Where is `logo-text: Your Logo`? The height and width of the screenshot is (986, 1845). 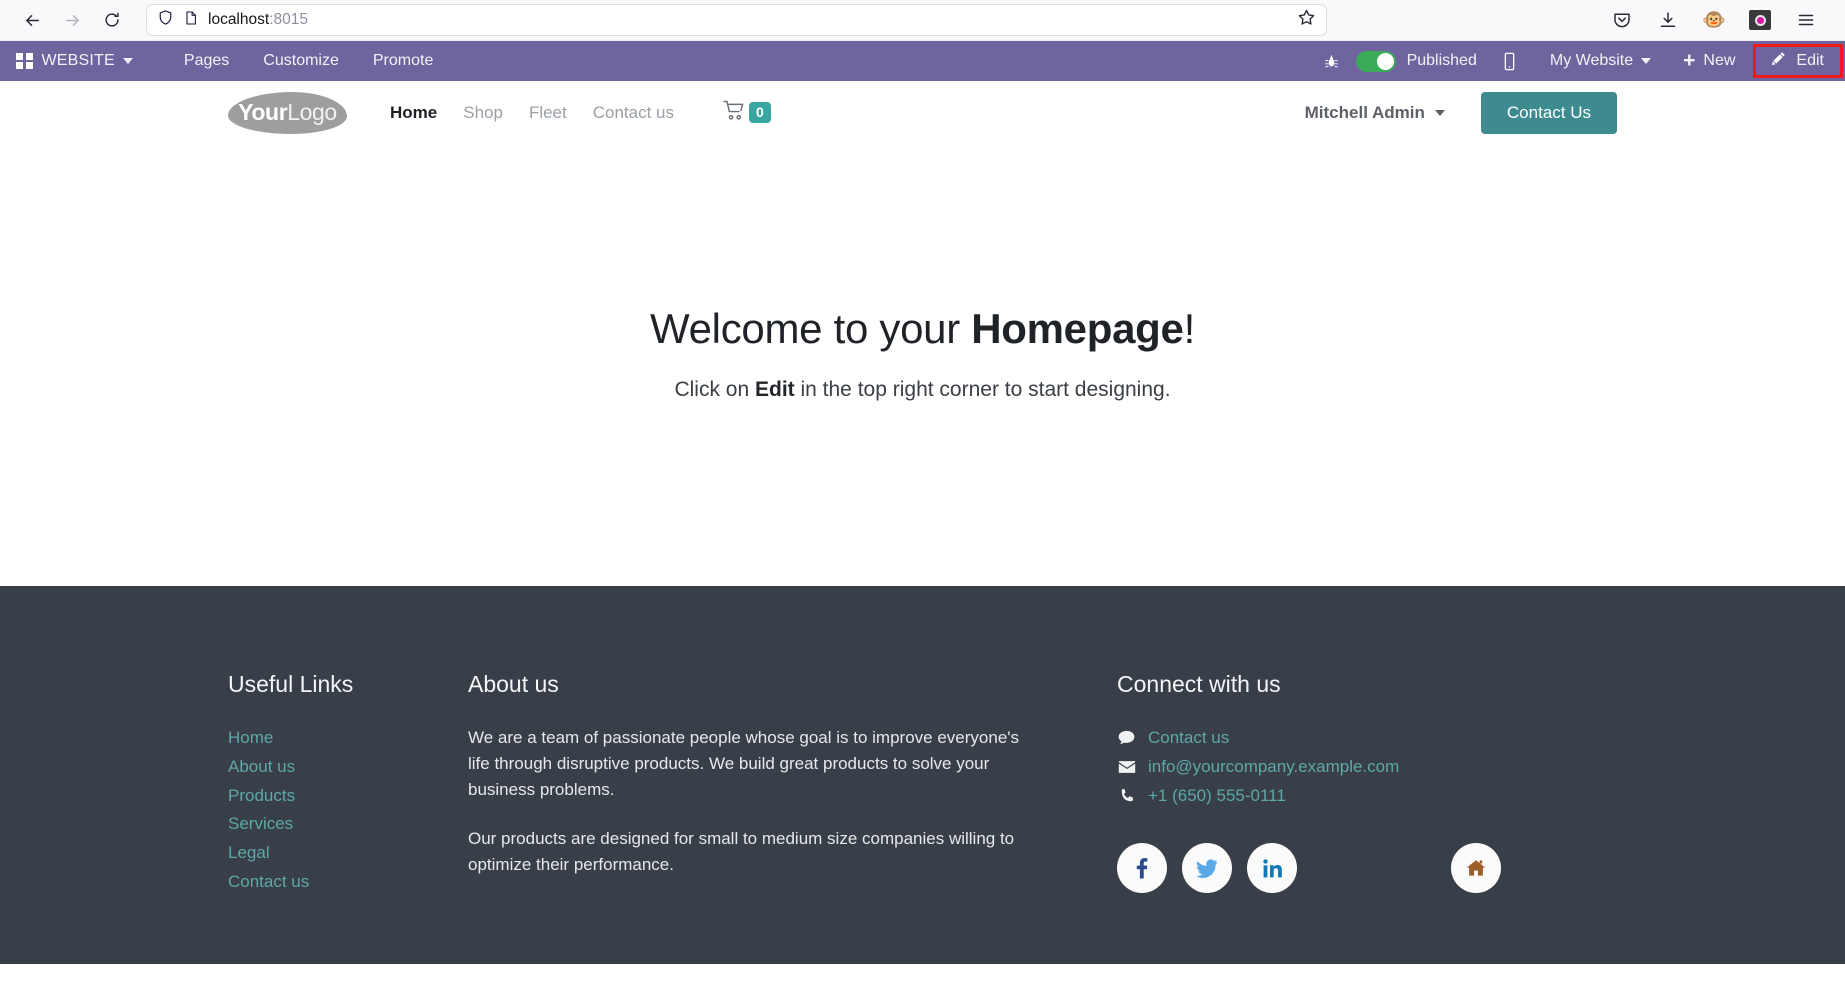
logo-text: Your Logo is located at coordinates (287, 113).